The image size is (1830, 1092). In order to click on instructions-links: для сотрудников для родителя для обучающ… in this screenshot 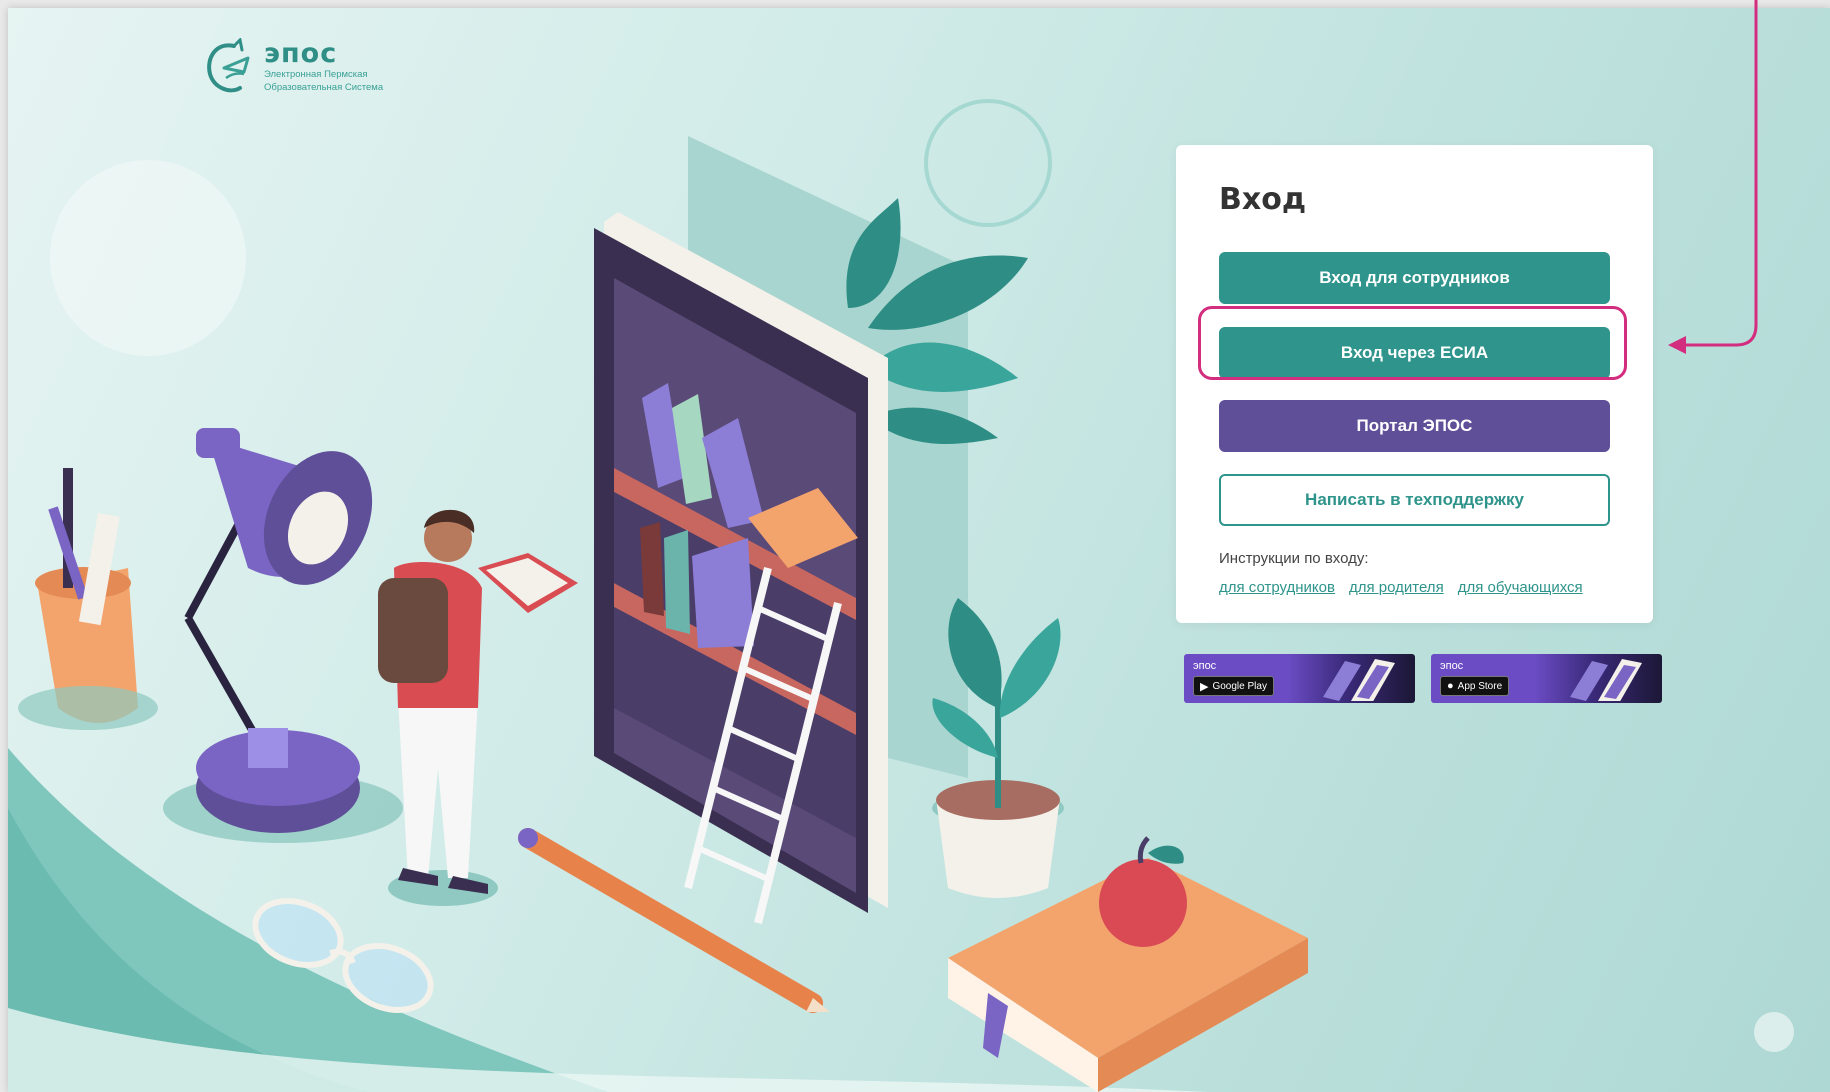, I will do `click(1401, 587)`.